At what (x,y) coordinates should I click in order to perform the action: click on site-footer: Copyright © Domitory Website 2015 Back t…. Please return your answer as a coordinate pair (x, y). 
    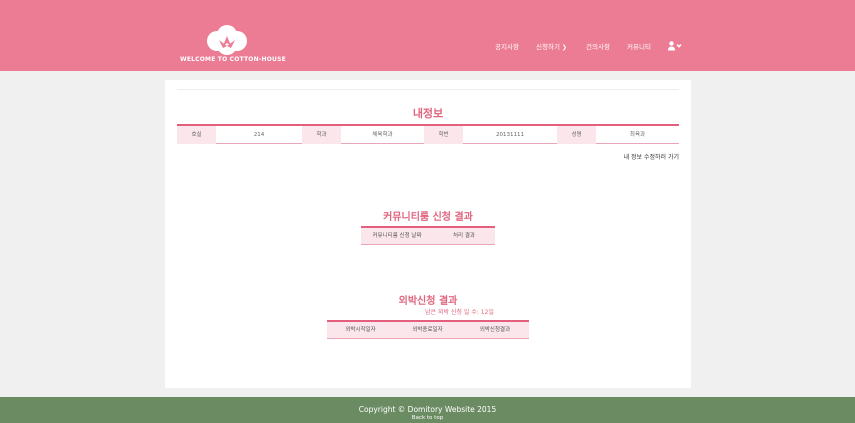
    Looking at the image, I should click on (427, 410).